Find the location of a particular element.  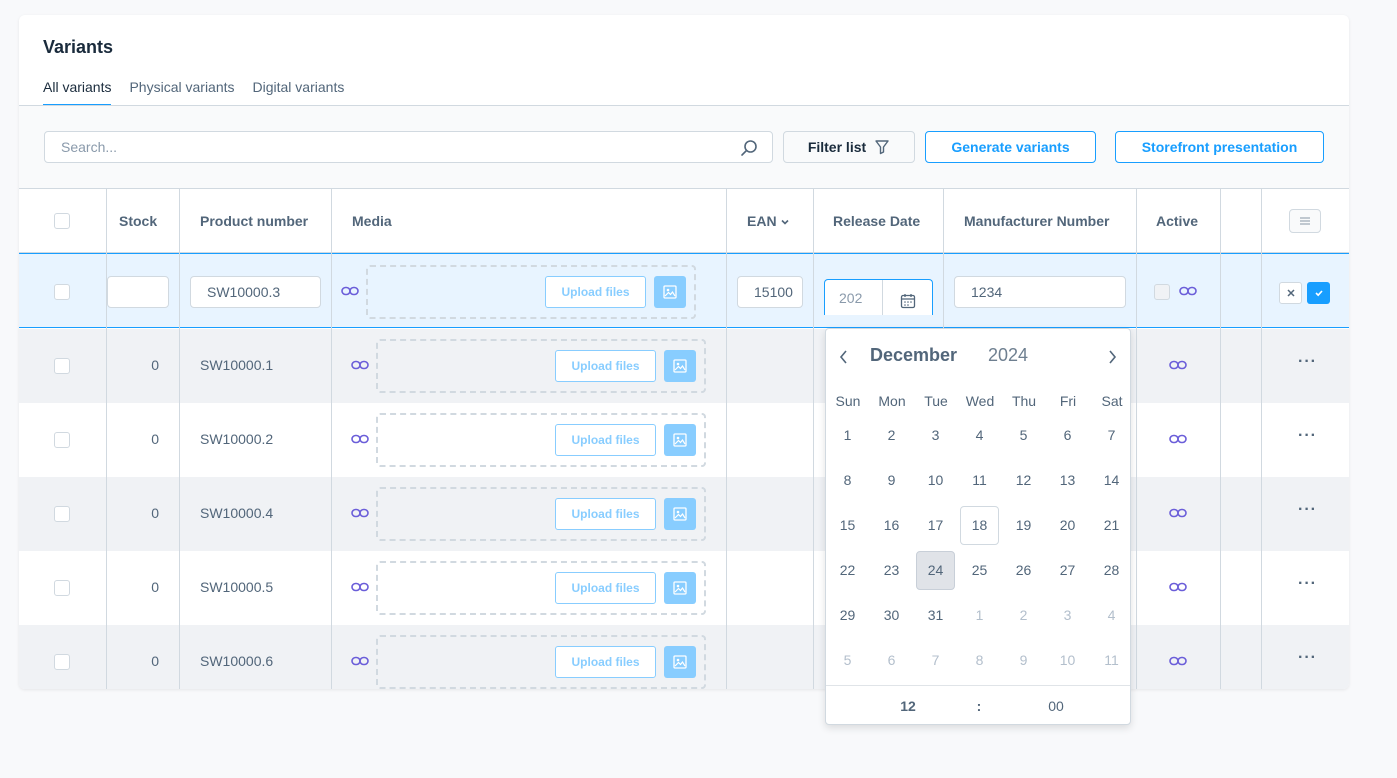

calendar-day: 8 is located at coordinates (847, 480).